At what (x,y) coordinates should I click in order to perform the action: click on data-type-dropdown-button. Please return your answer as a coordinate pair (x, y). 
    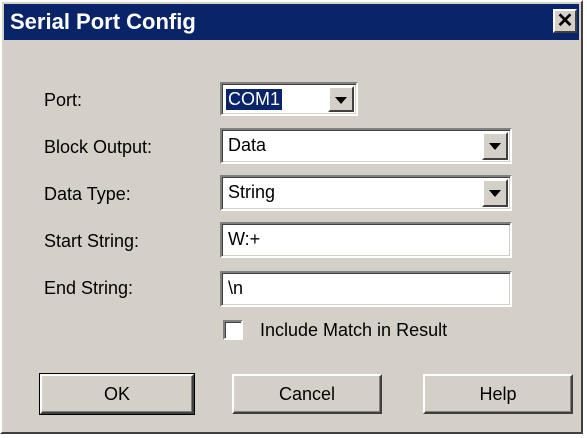
    Looking at the image, I should click on (495, 193).